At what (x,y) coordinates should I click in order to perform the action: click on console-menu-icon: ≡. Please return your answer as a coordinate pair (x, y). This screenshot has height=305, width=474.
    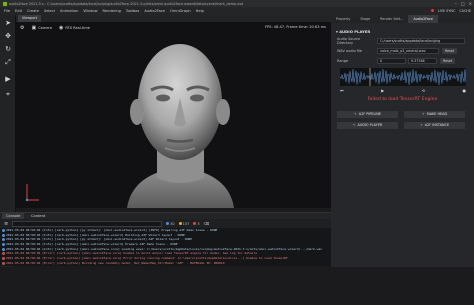
    Looking at the image, I should click on (6, 224).